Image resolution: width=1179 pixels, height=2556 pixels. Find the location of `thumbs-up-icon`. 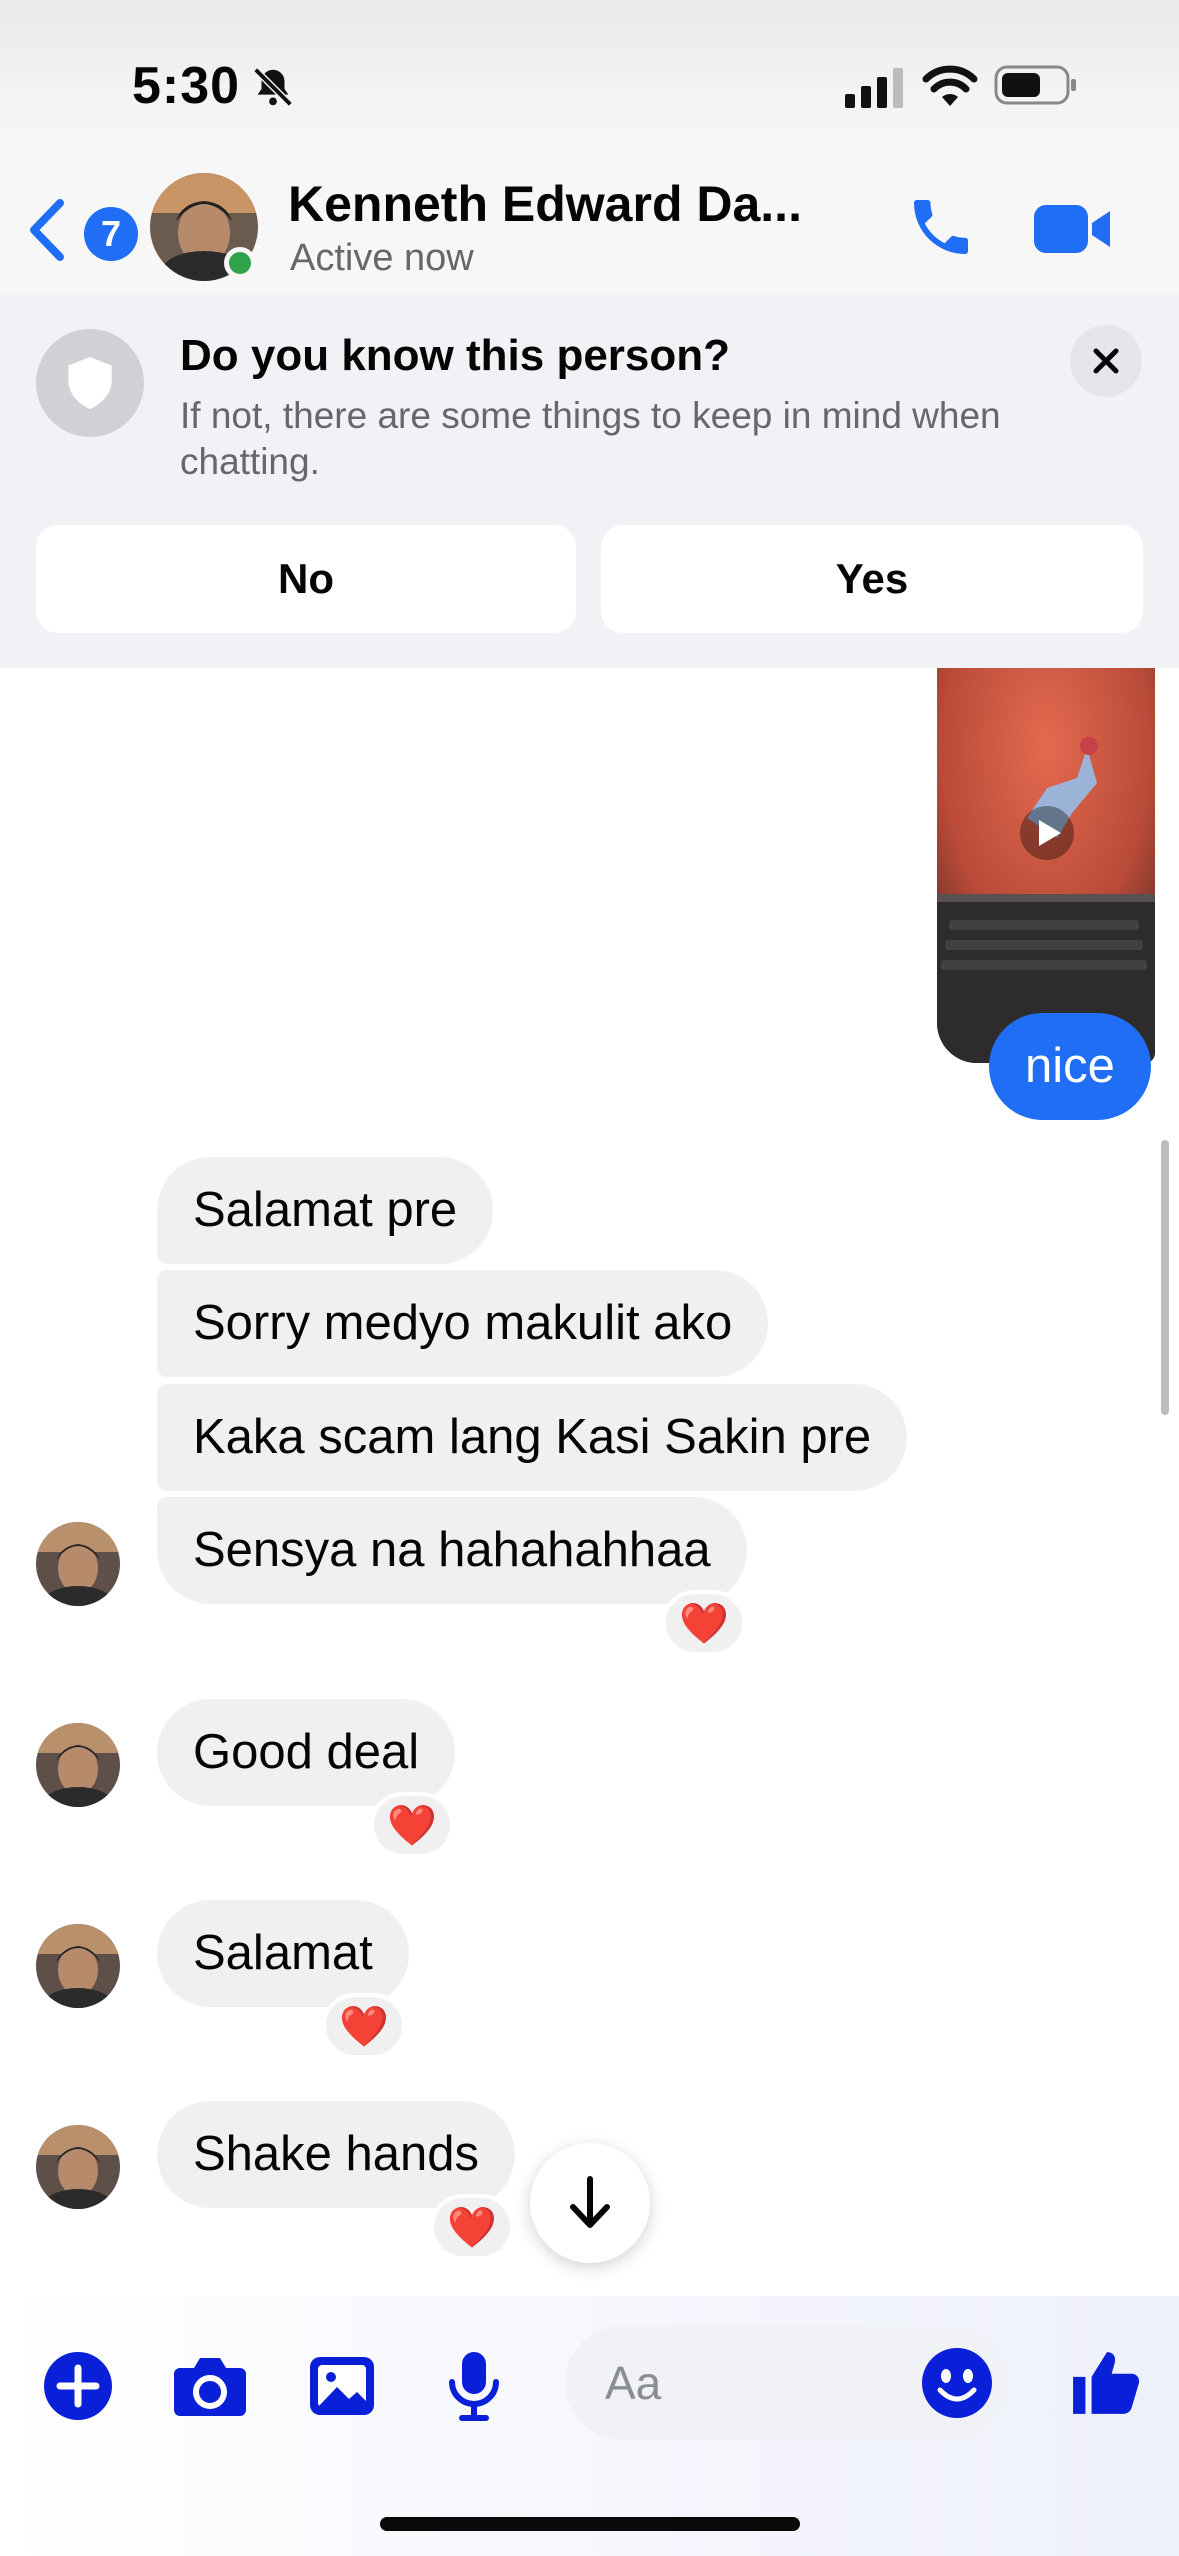

thumbs-up-icon is located at coordinates (1106, 2383).